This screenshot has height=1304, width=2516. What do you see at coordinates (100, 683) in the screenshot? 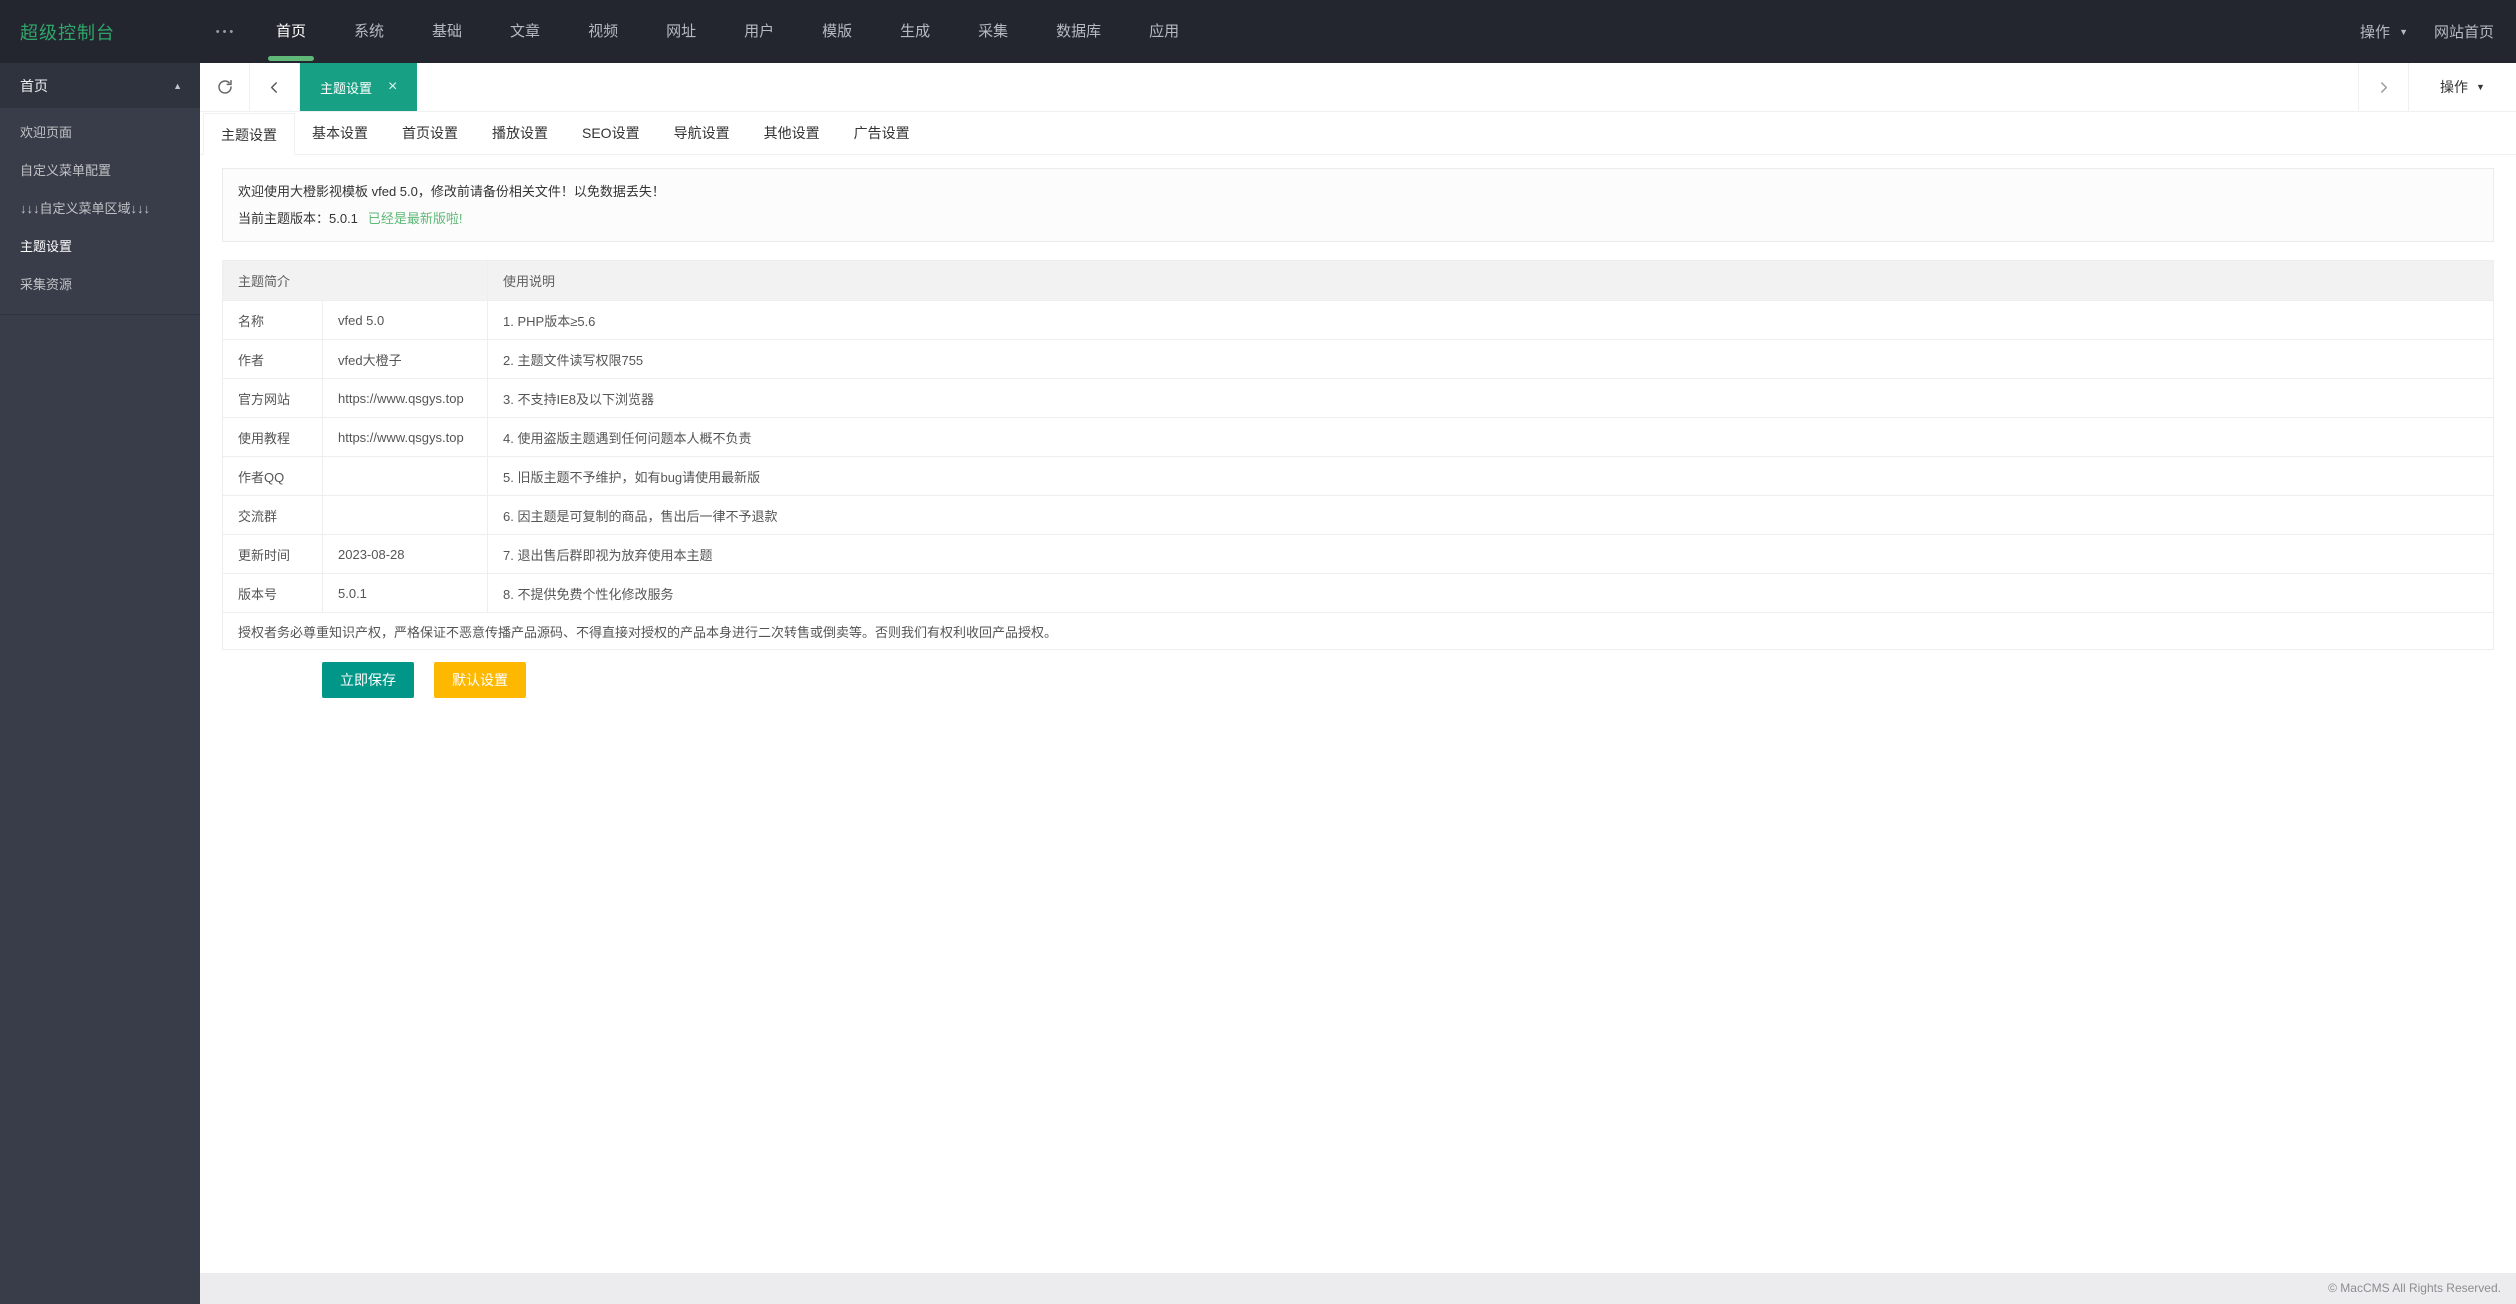
I see `sidebar: 首页 ▲ 欢迎页面 自定义菜单配置 ↓↓↓自定义菜单区域↓↓↓ 主题设置 采集资源` at bounding box center [100, 683].